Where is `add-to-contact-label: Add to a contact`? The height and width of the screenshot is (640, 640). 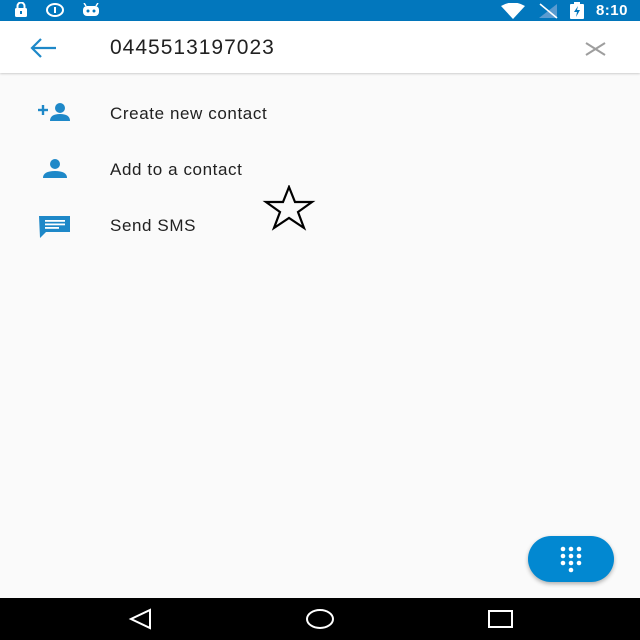
add-to-contact-label: Add to a contact is located at coordinates (176, 169).